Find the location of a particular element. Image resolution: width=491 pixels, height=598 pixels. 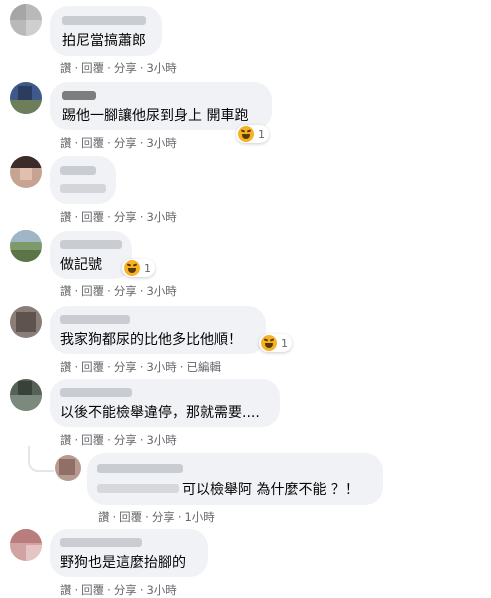

edited-label: 已編輯 is located at coordinates (203, 367).